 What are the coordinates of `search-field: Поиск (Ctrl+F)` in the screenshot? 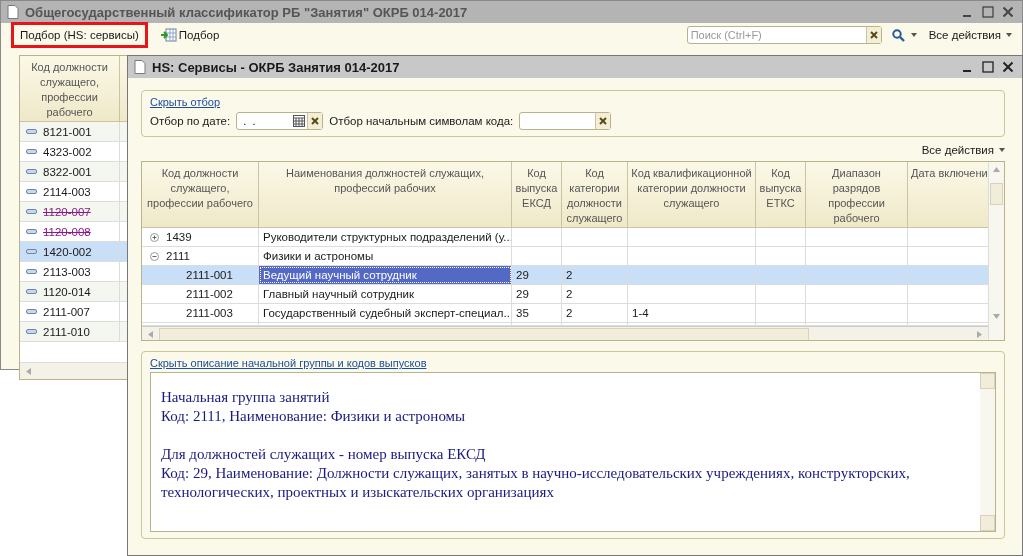 It's located at (784, 35).